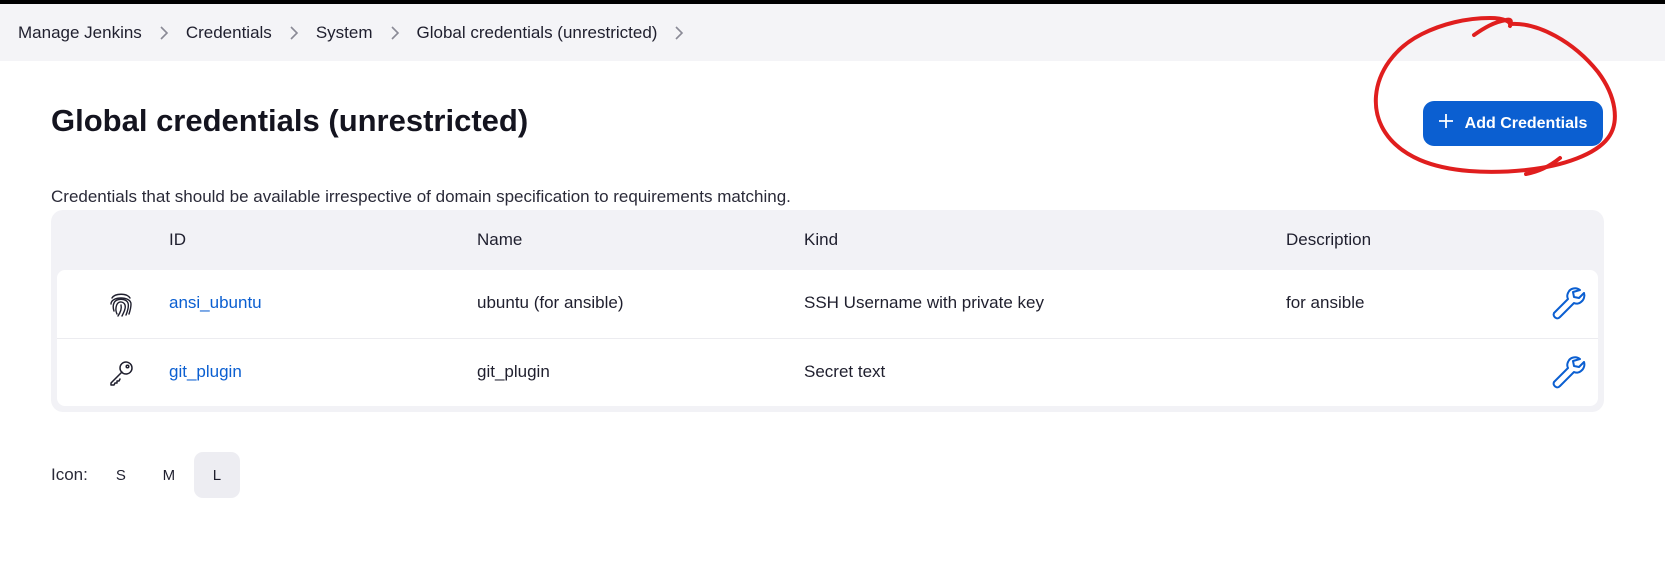 This screenshot has height=572, width=1665. Describe the element at coordinates (69, 474) in the screenshot. I see `icon-size-label: Icon:` at that location.